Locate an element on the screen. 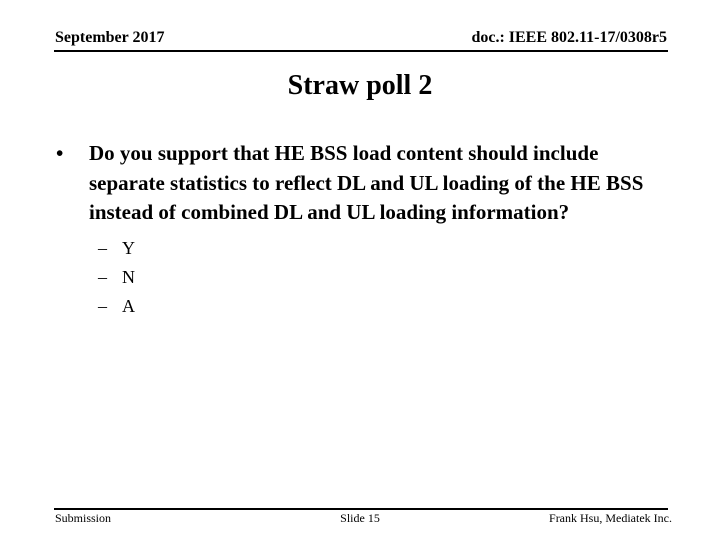 The width and height of the screenshot is (720, 540). sub-bullet-item: – A is located at coordinates (387, 306).